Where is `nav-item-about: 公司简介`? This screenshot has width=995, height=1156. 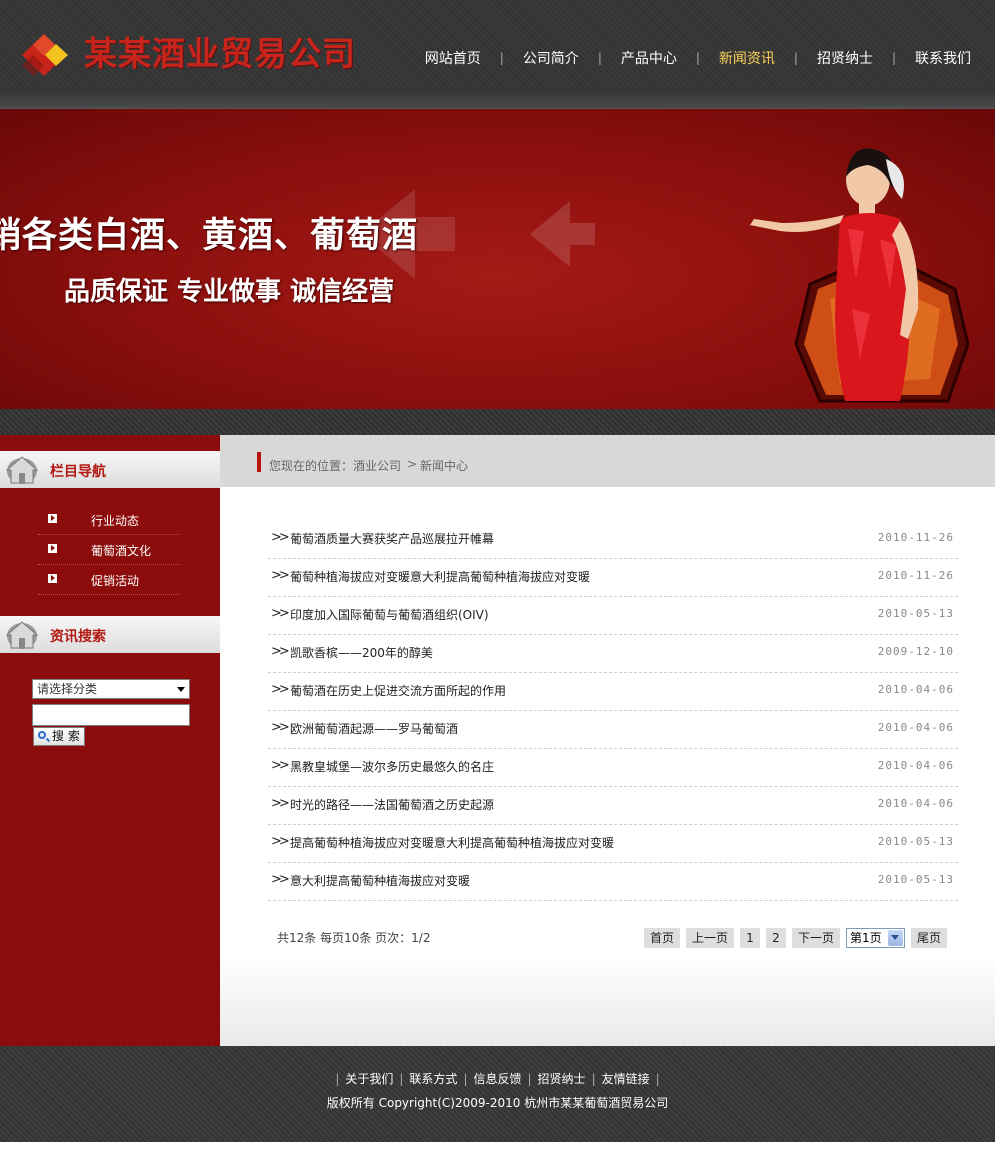
nav-item-about: 公司简介 is located at coordinates (551, 58).